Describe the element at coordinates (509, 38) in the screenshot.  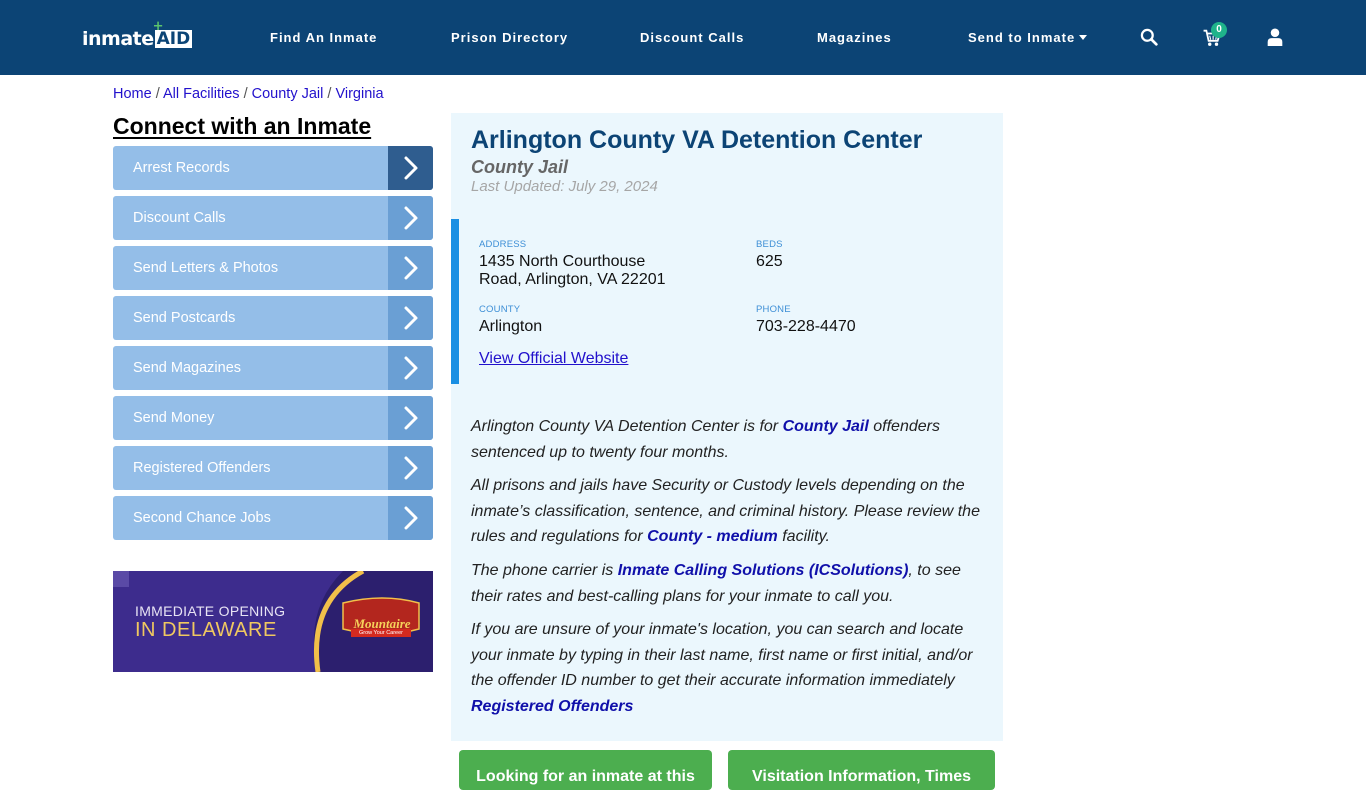
I see `nav-prison-directory: Prison Directory` at that location.